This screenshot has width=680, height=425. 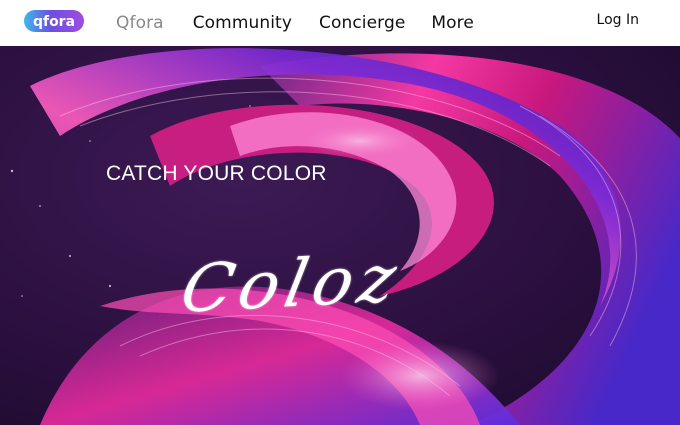 I want to click on hero-script-wordmark: Coloz, so click(x=291, y=283).